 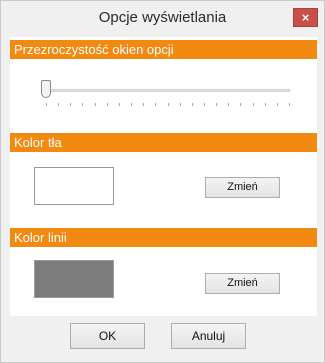 I want to click on change-line-color-button: Zmień, so click(x=242, y=283).